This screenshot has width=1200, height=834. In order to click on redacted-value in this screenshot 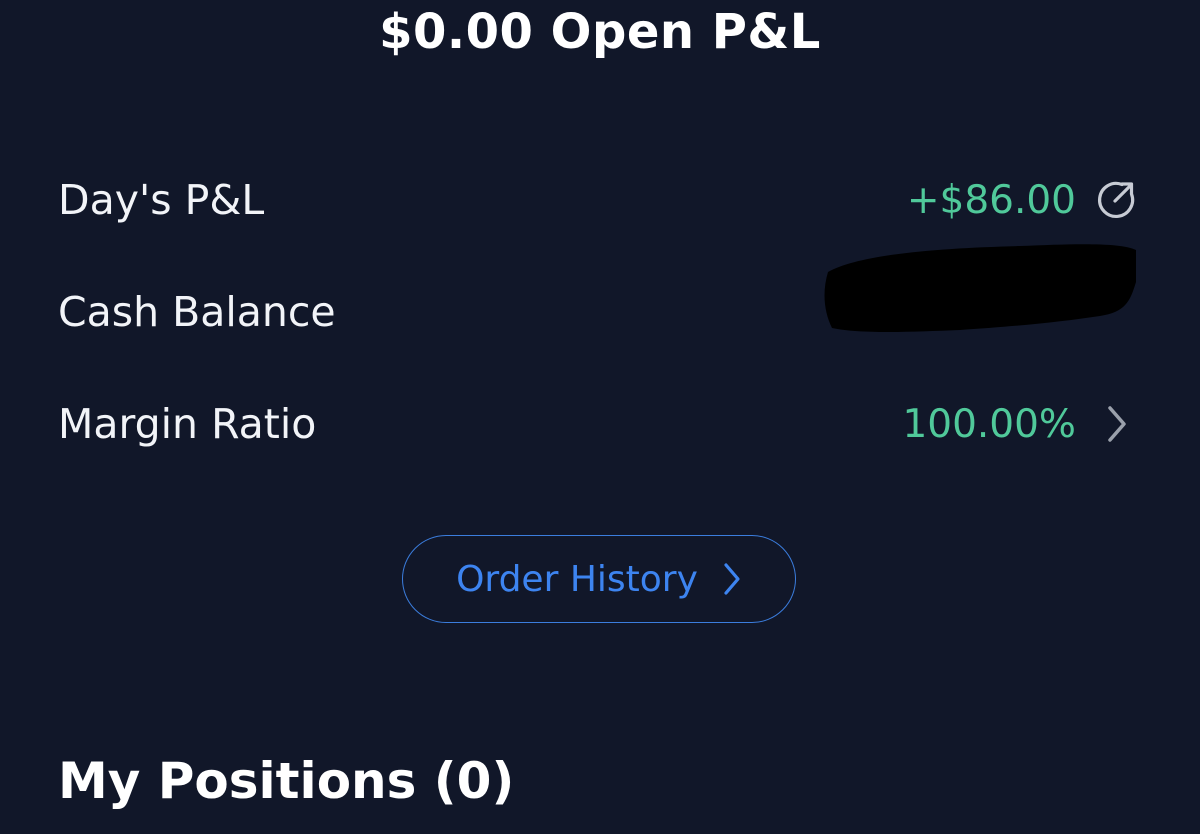, I will do `click(979, 303)`.